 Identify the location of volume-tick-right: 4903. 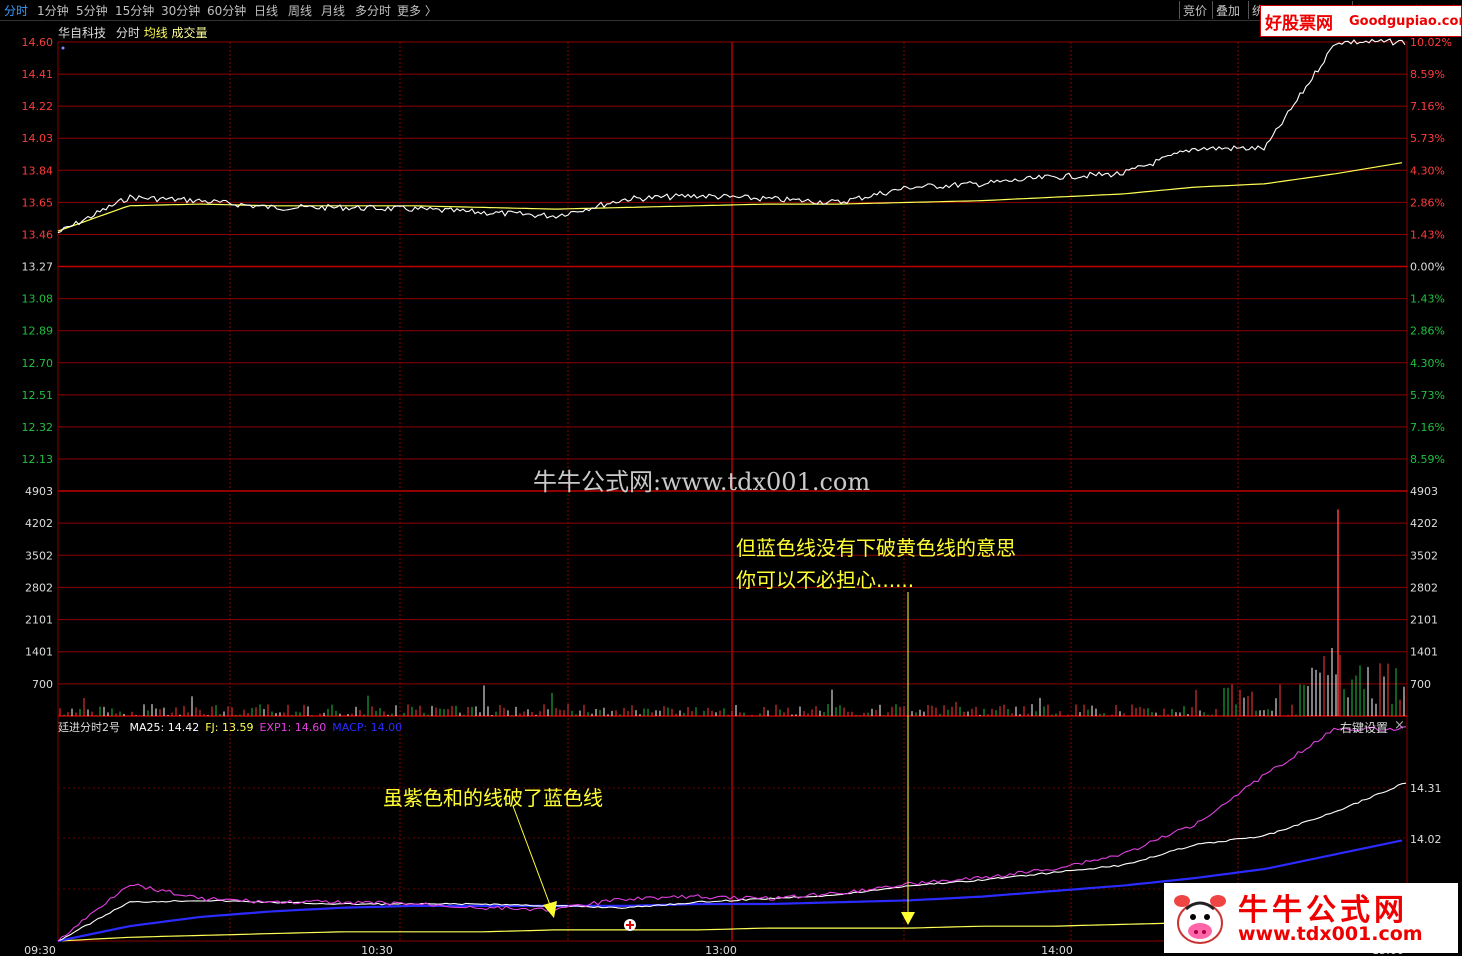
(1424, 491).